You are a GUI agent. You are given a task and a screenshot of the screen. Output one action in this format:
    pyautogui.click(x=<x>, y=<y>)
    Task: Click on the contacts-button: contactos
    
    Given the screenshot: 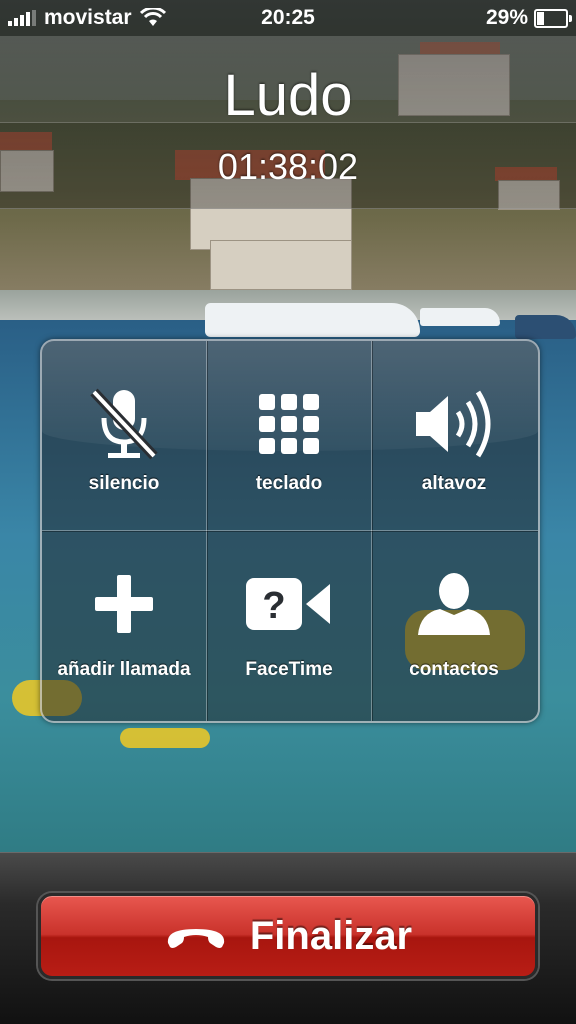 What is the action you would take?
    pyautogui.click(x=454, y=625)
    